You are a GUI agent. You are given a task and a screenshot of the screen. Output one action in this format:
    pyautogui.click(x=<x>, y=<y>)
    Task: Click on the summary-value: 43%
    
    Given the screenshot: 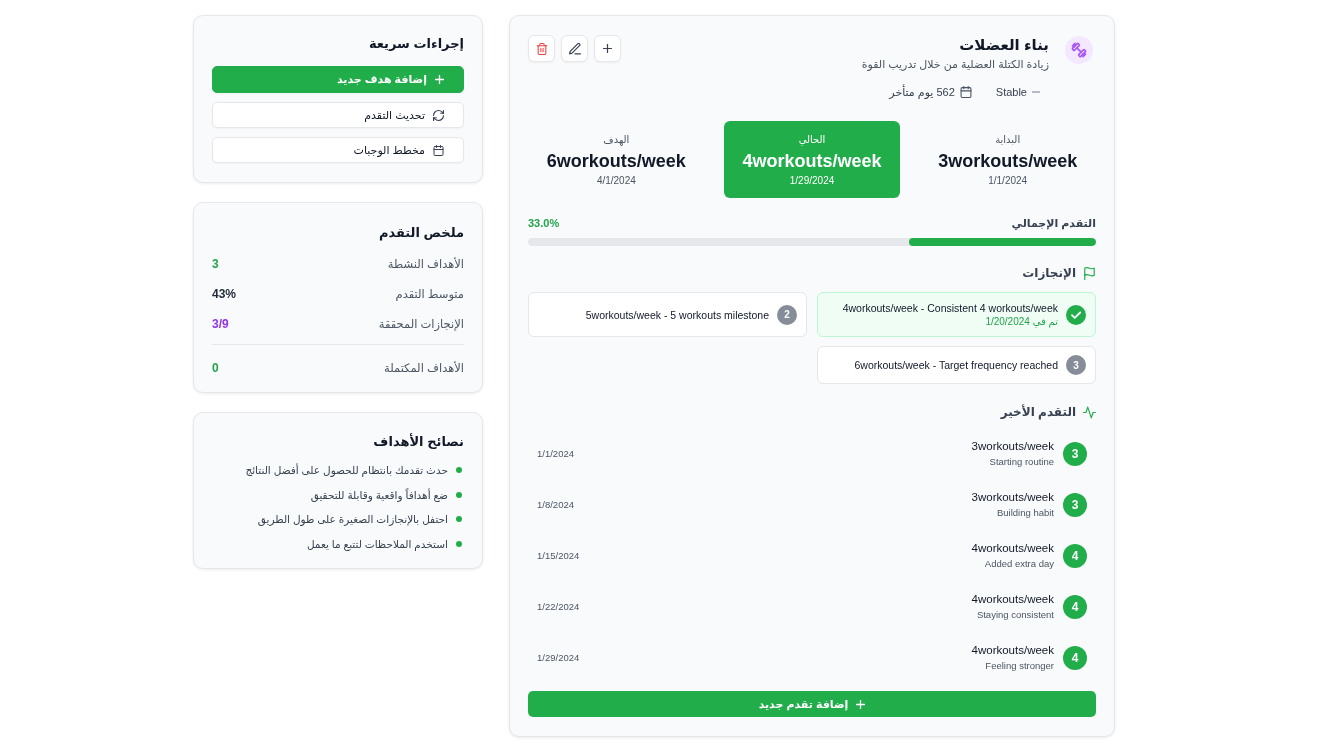 What is the action you would take?
    pyautogui.click(x=224, y=294)
    